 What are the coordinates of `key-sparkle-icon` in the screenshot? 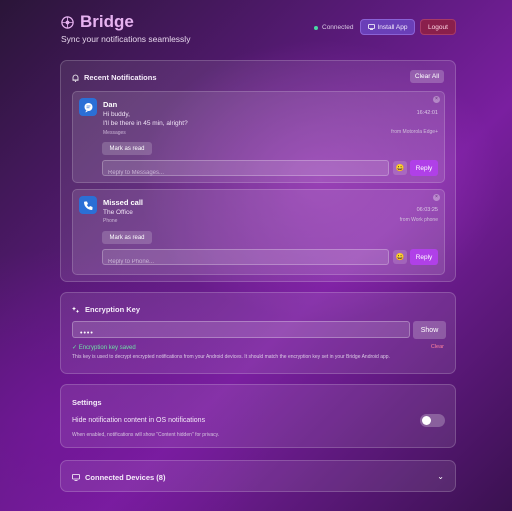 It's located at (76, 309).